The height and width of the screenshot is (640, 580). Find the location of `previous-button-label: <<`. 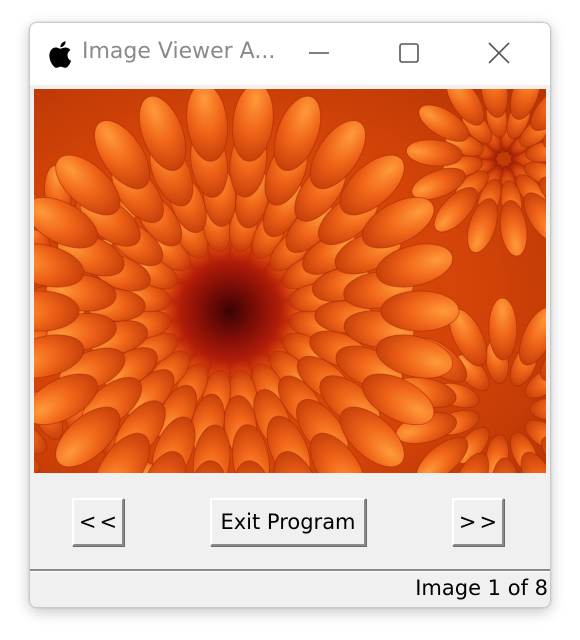

previous-button-label: << is located at coordinates (99, 522).